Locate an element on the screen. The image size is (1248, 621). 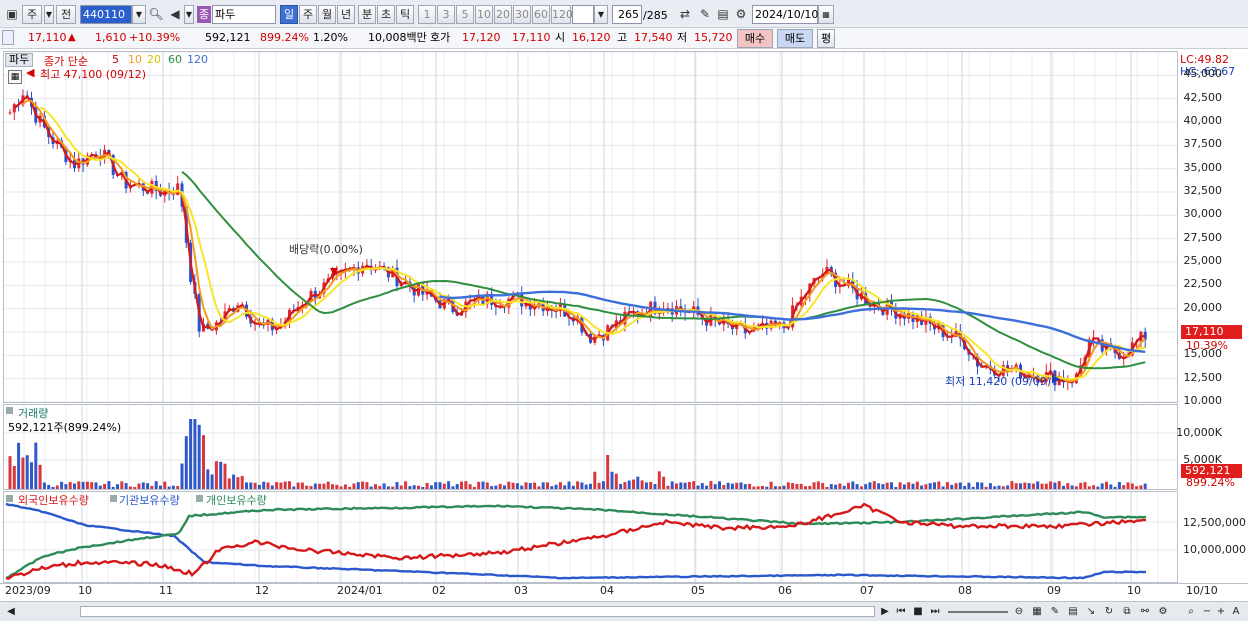
quote-toggle is located at coordinates (8, 37).